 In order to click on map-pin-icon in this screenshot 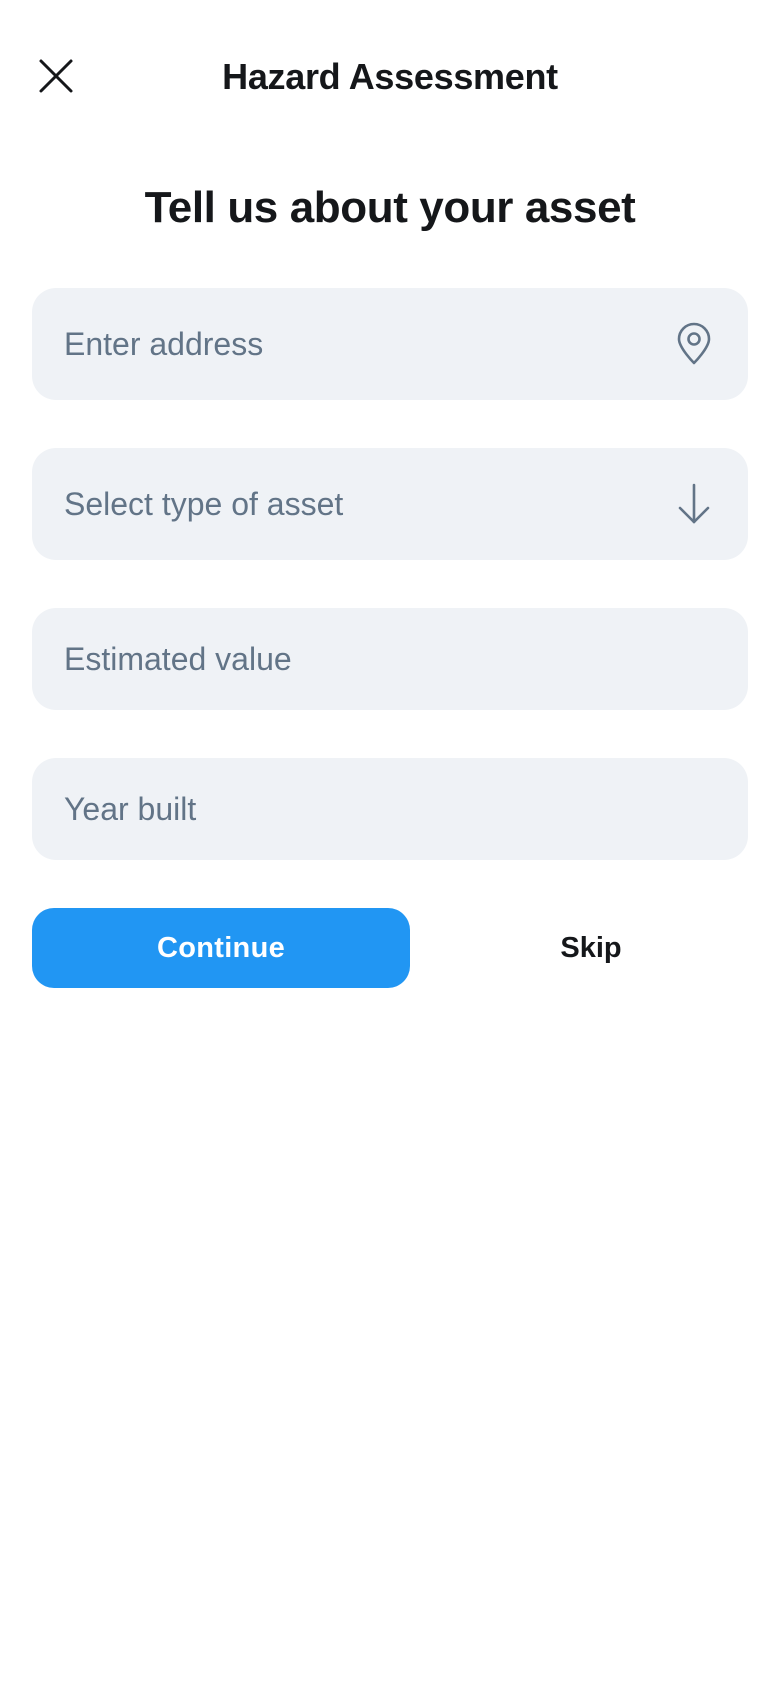, I will do `click(694, 344)`.